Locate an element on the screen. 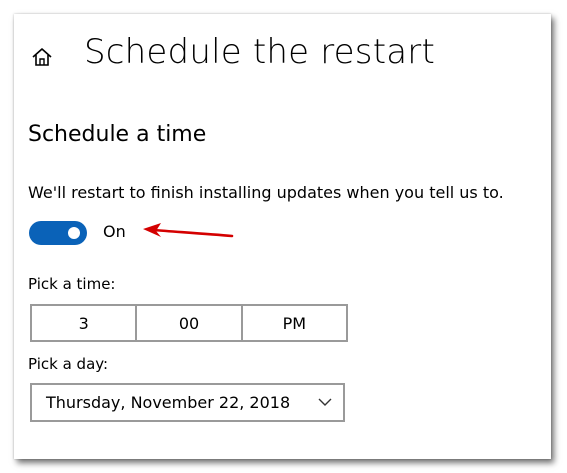  period-selector: PM is located at coordinates (293, 323).